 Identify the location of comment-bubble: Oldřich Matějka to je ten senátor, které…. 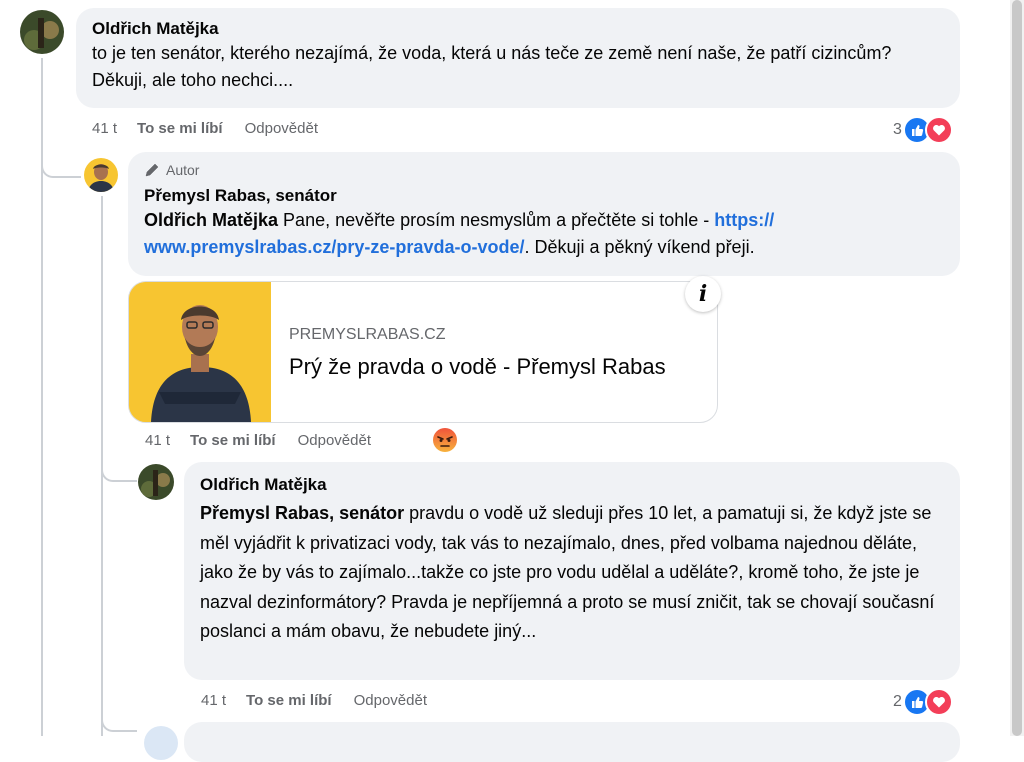
(518, 58).